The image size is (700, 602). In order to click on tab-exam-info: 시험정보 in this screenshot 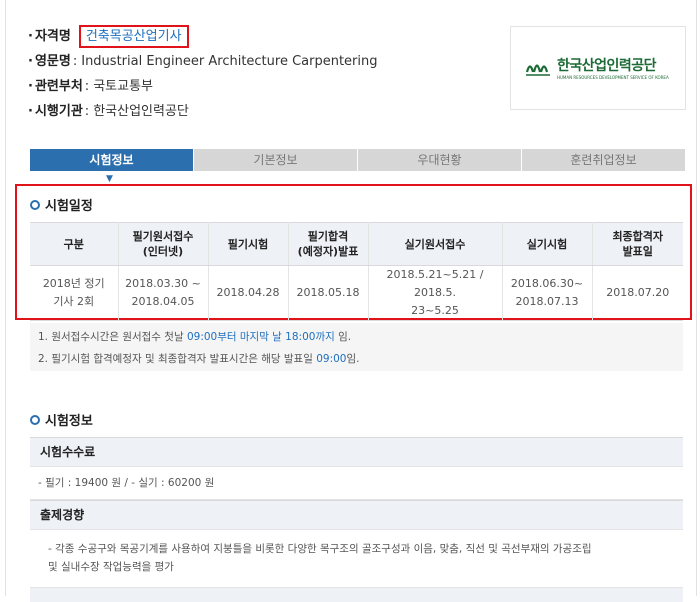, I will do `click(112, 160)`.